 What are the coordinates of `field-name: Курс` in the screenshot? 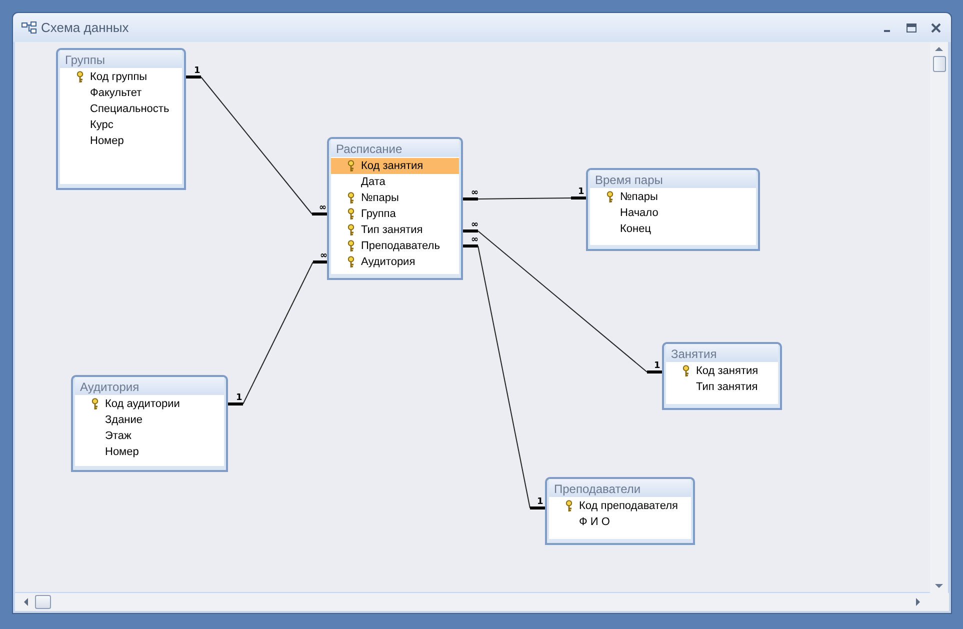 It's located at (102, 125).